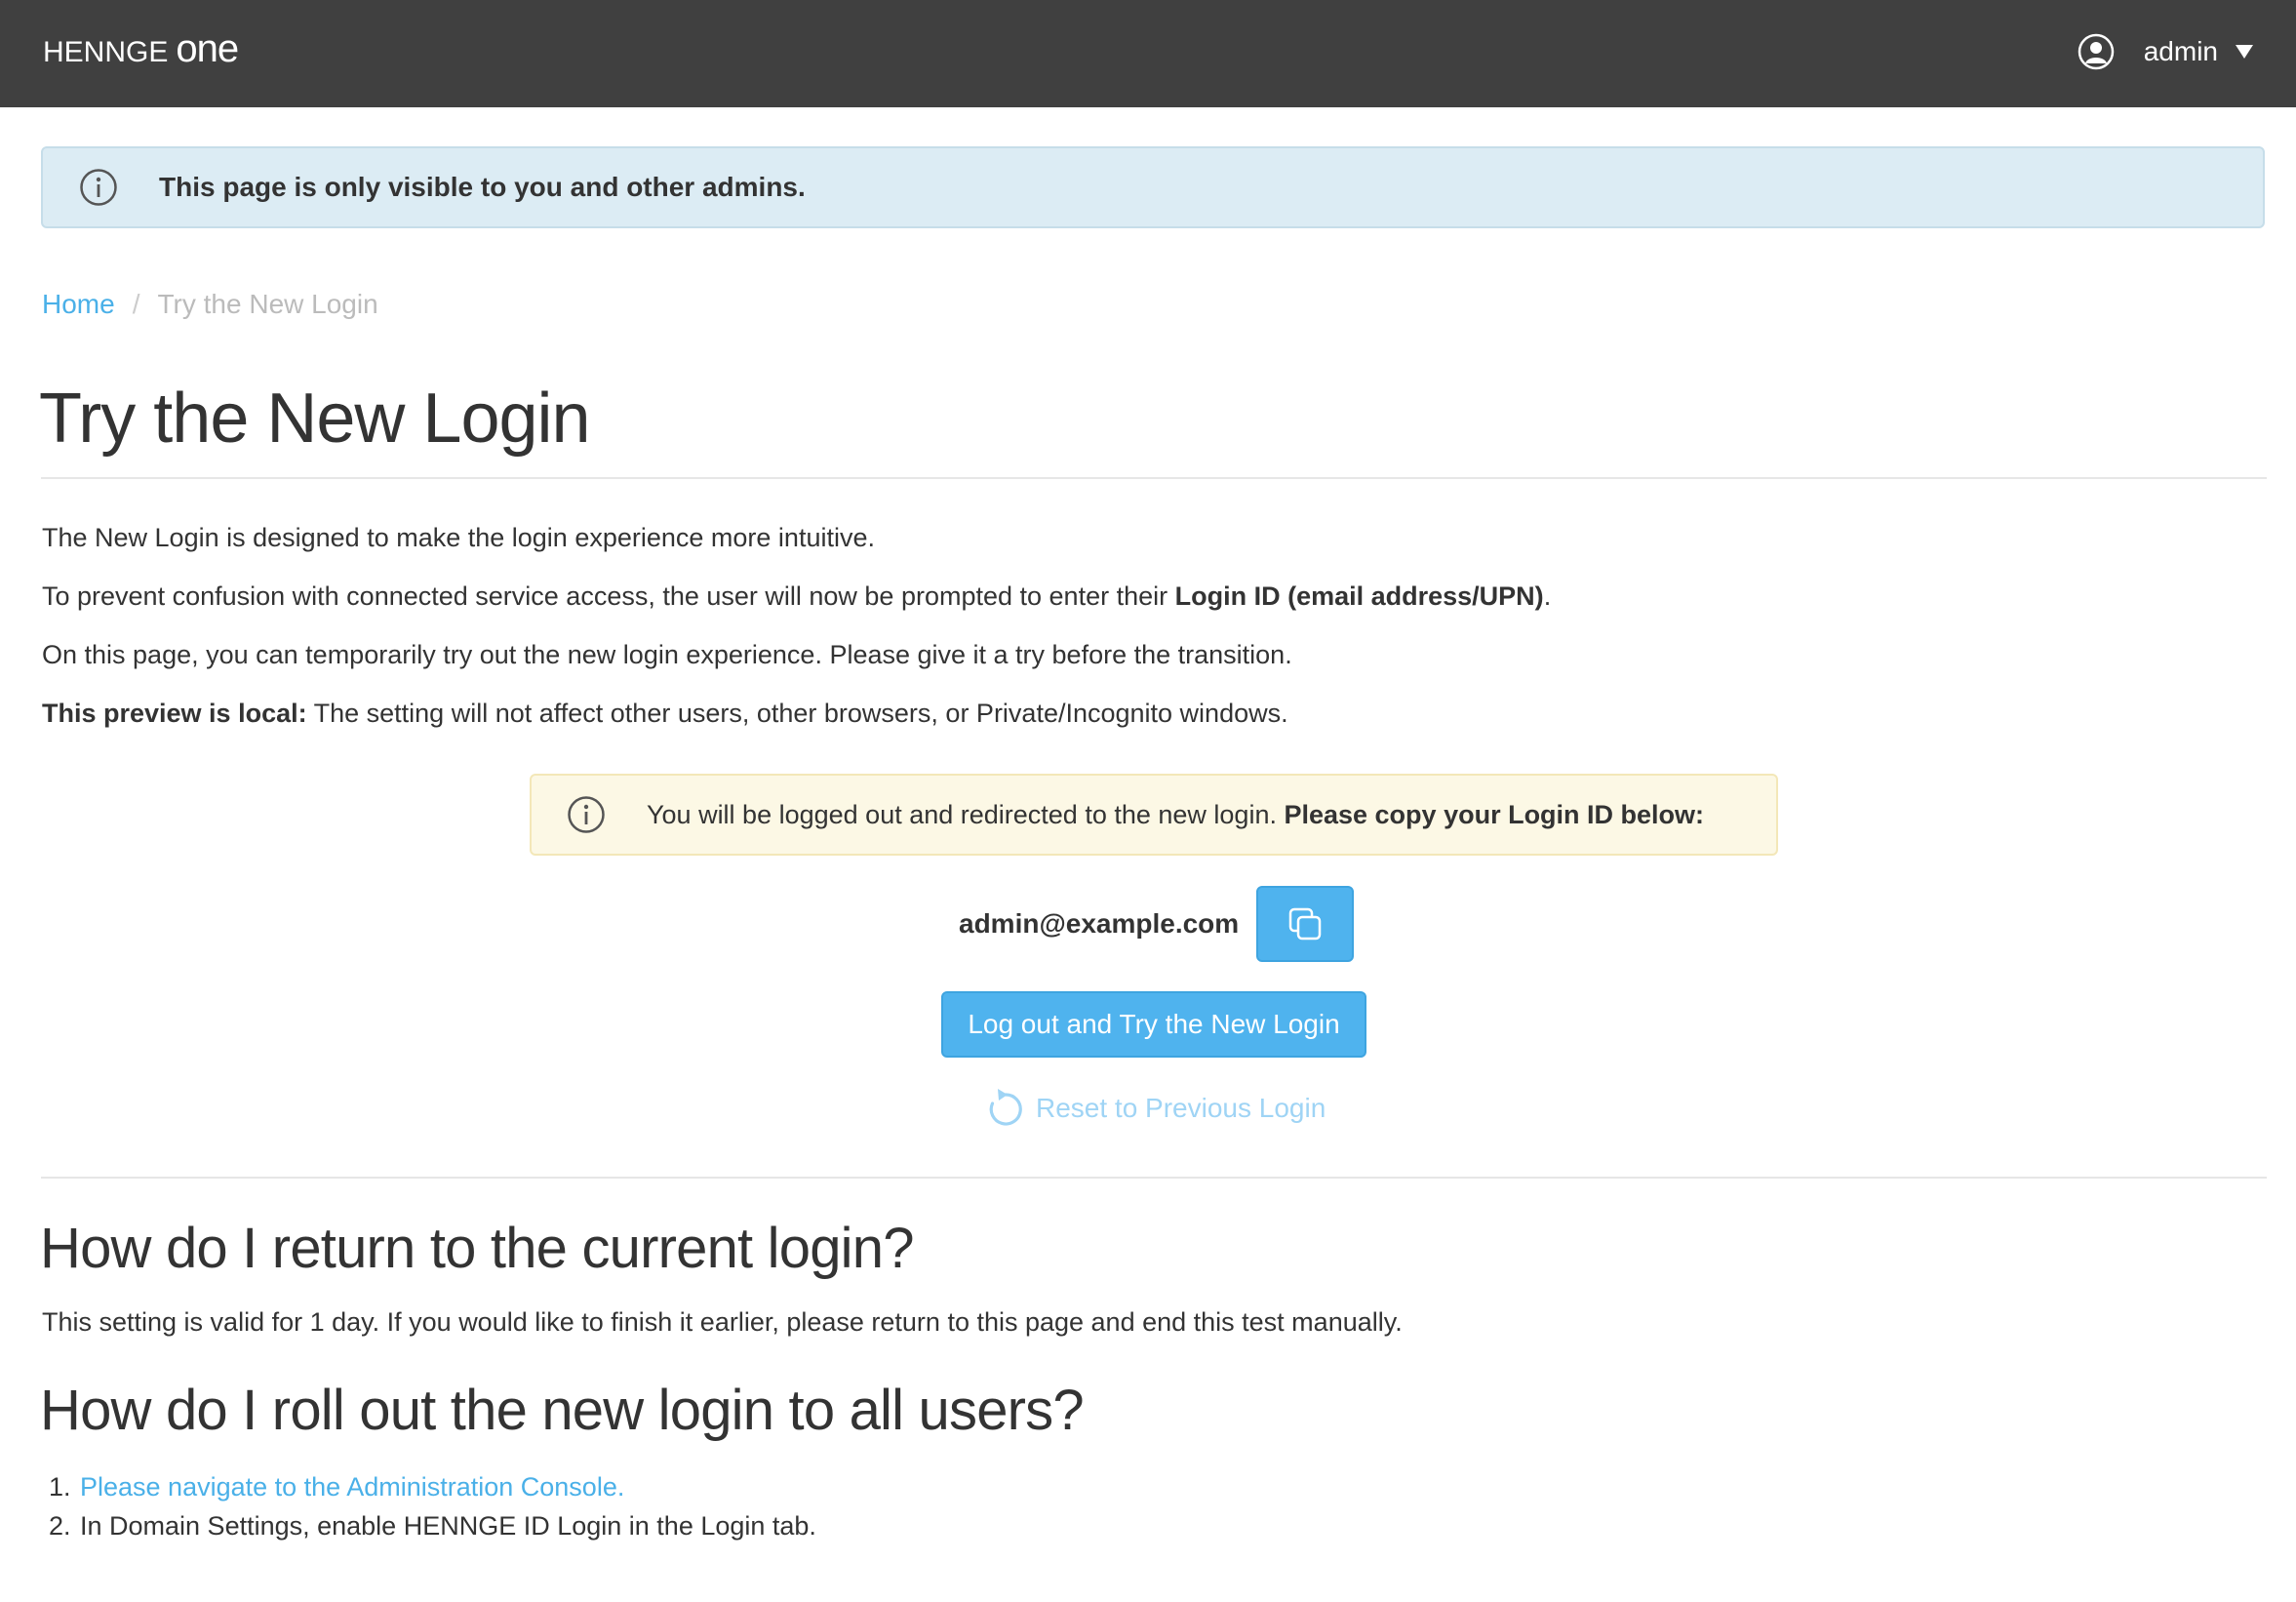 The width and height of the screenshot is (2296, 1602). What do you see at coordinates (1148, 53) in the screenshot?
I see `top-navbar: HENNGE one admin` at bounding box center [1148, 53].